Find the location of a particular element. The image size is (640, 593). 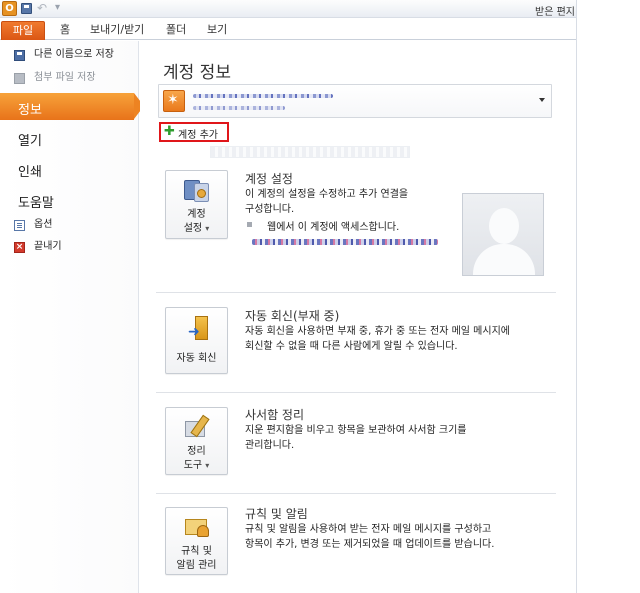

rules-alerts-button-label-1: 규칙 및 is located at coordinates (196, 551).